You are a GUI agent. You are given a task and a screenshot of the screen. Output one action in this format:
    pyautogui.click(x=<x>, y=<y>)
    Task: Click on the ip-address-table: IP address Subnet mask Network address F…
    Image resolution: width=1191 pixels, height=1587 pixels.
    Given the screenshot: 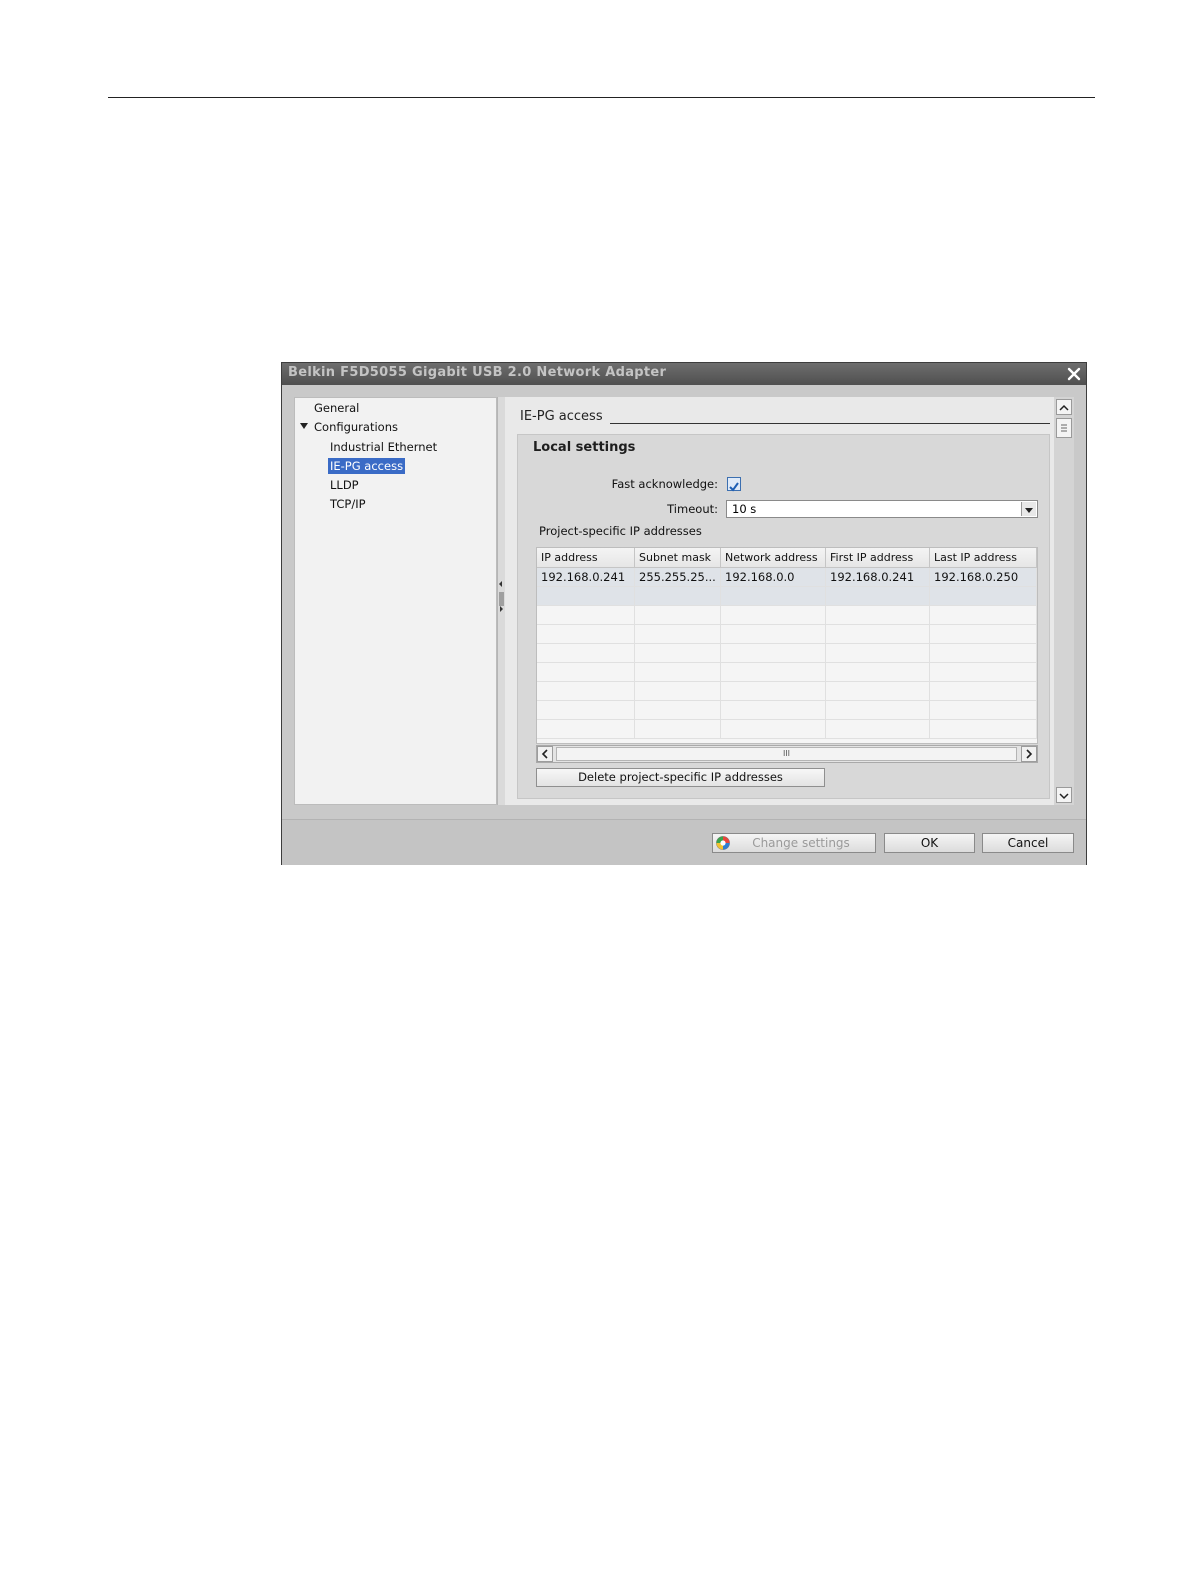 What is the action you would take?
    pyautogui.click(x=787, y=645)
    